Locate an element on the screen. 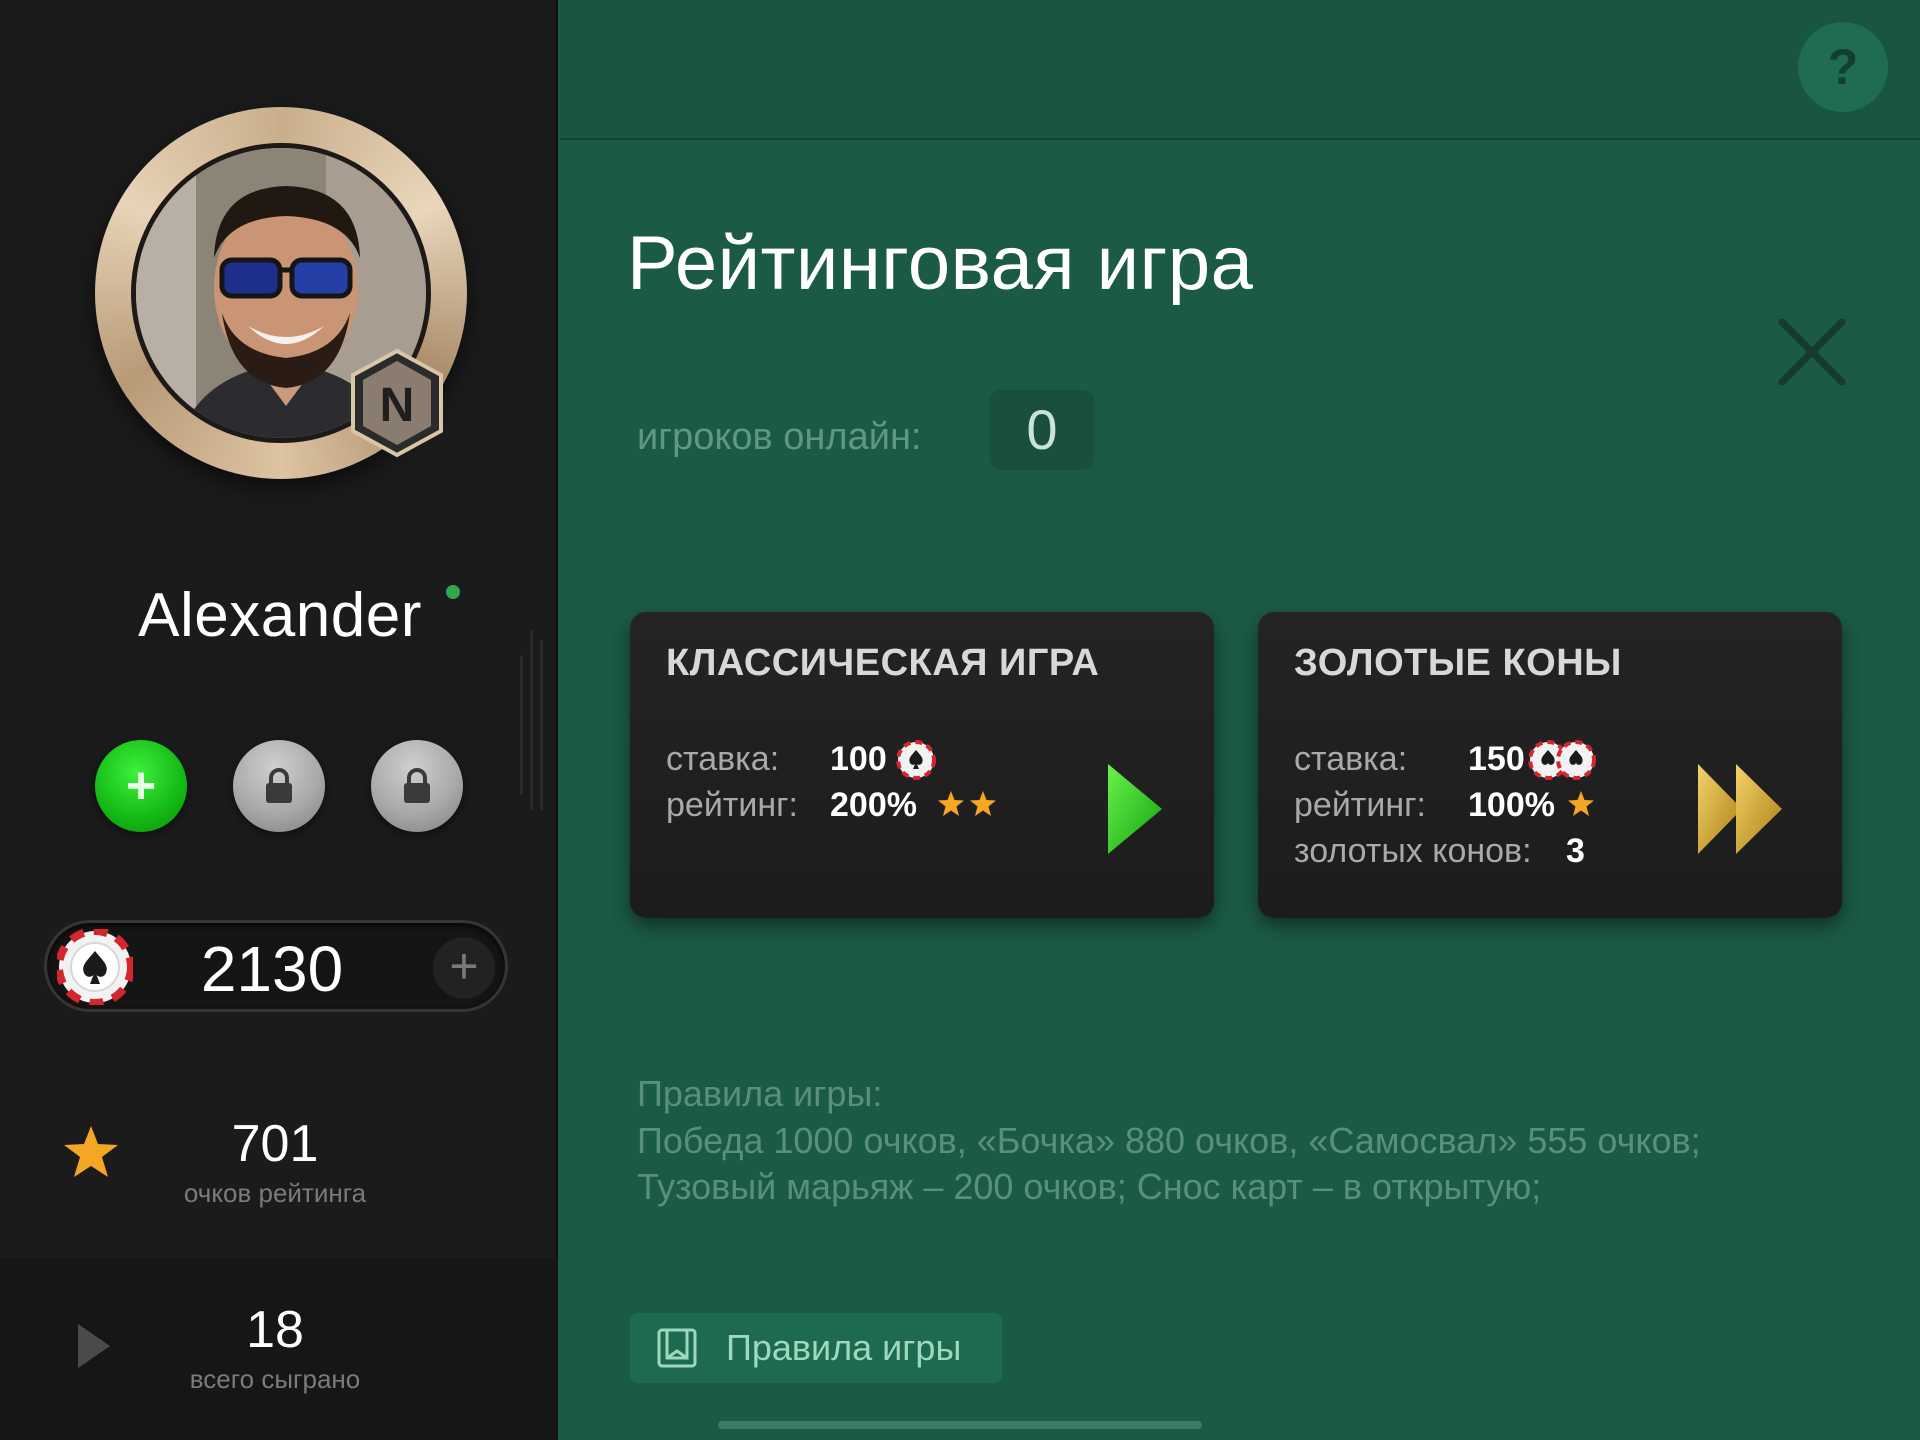  chip-balance-value: 2130 is located at coordinates (272, 969).